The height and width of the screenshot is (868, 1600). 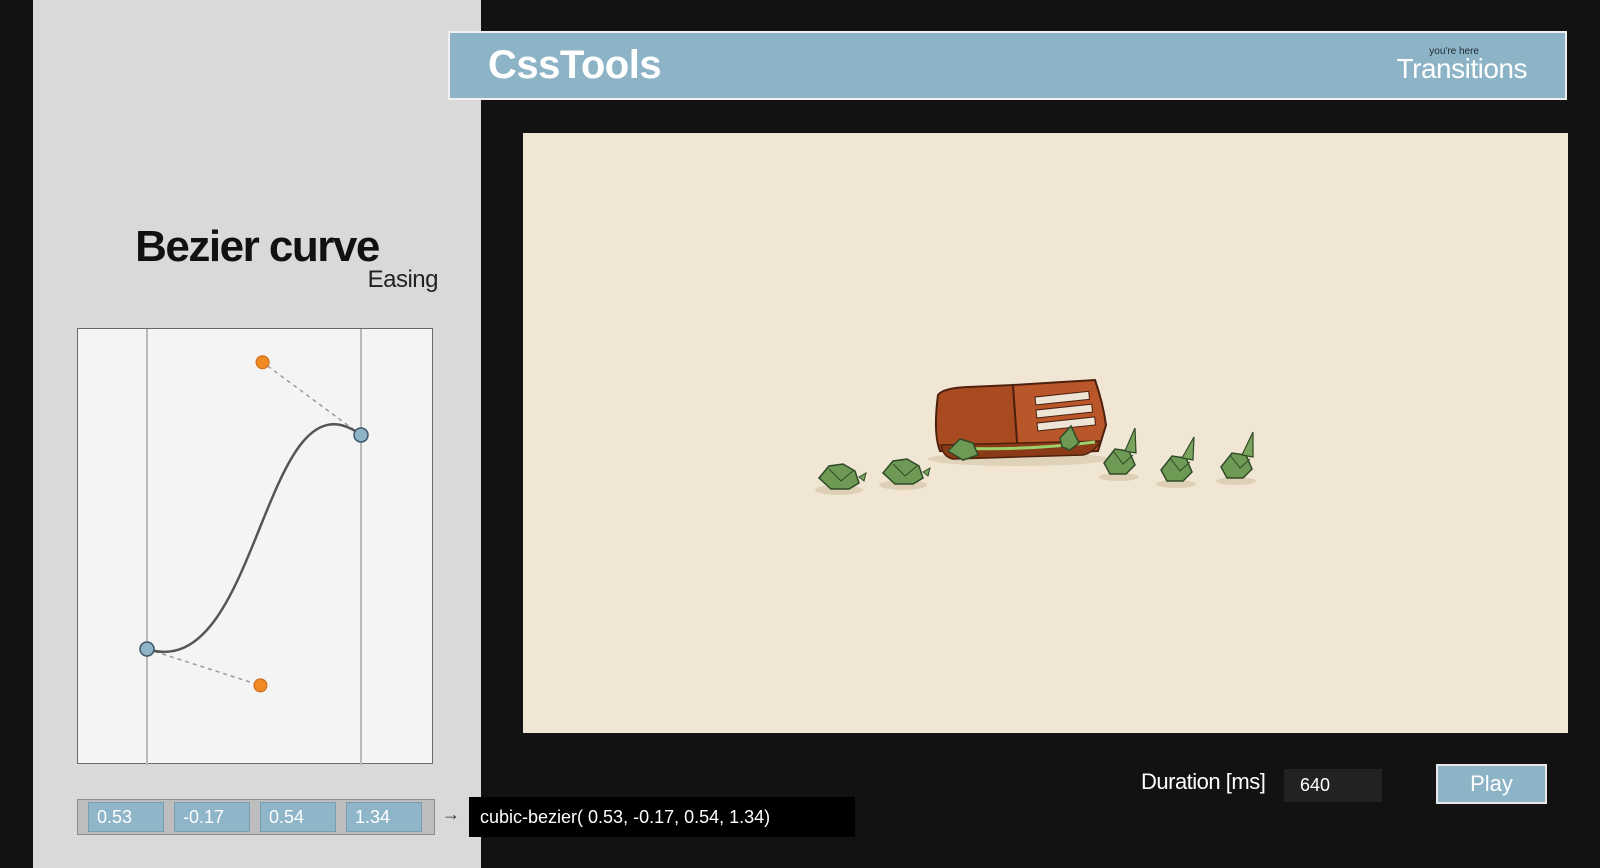 I want to click on bezier-curve-editor, so click(x=255, y=546).